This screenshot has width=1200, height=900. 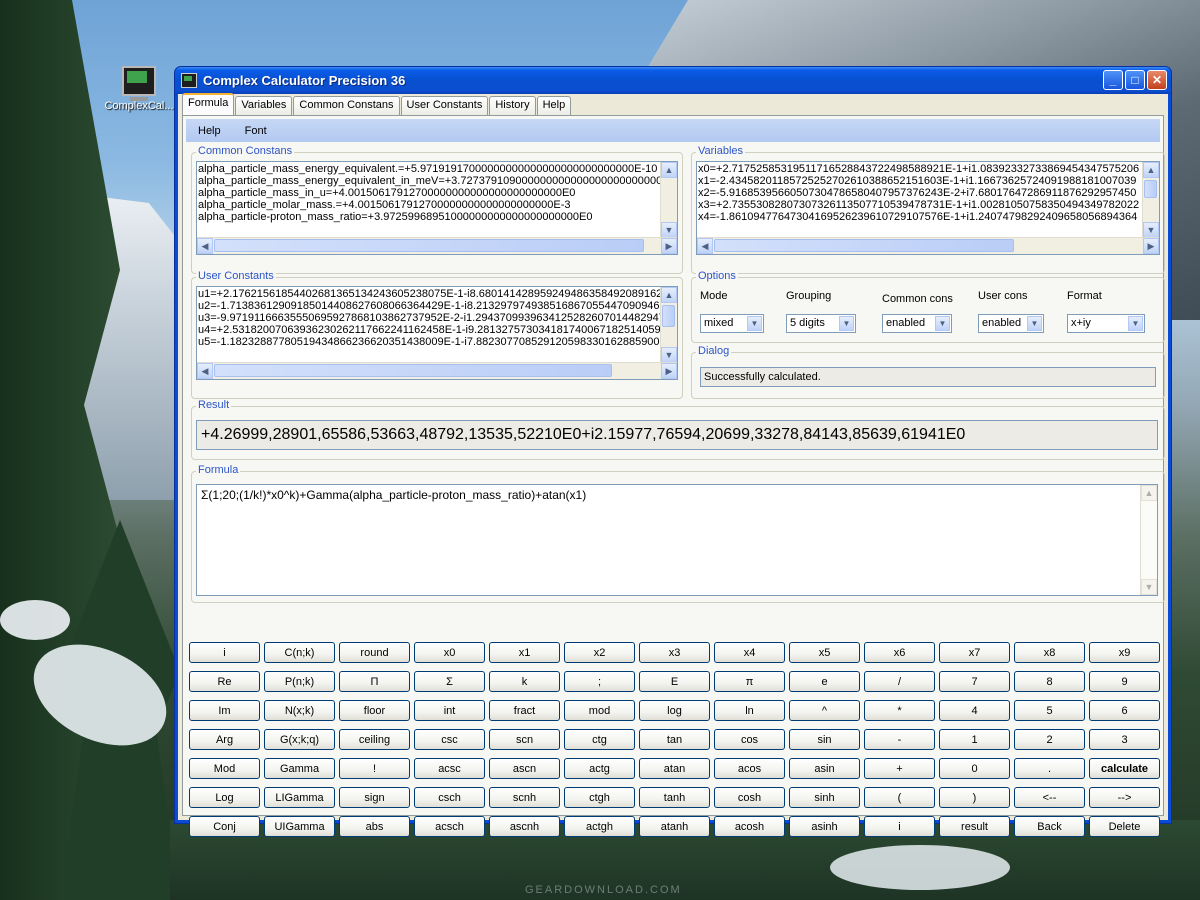 I want to click on cursor-right-button: -->, so click(x=1124, y=797).